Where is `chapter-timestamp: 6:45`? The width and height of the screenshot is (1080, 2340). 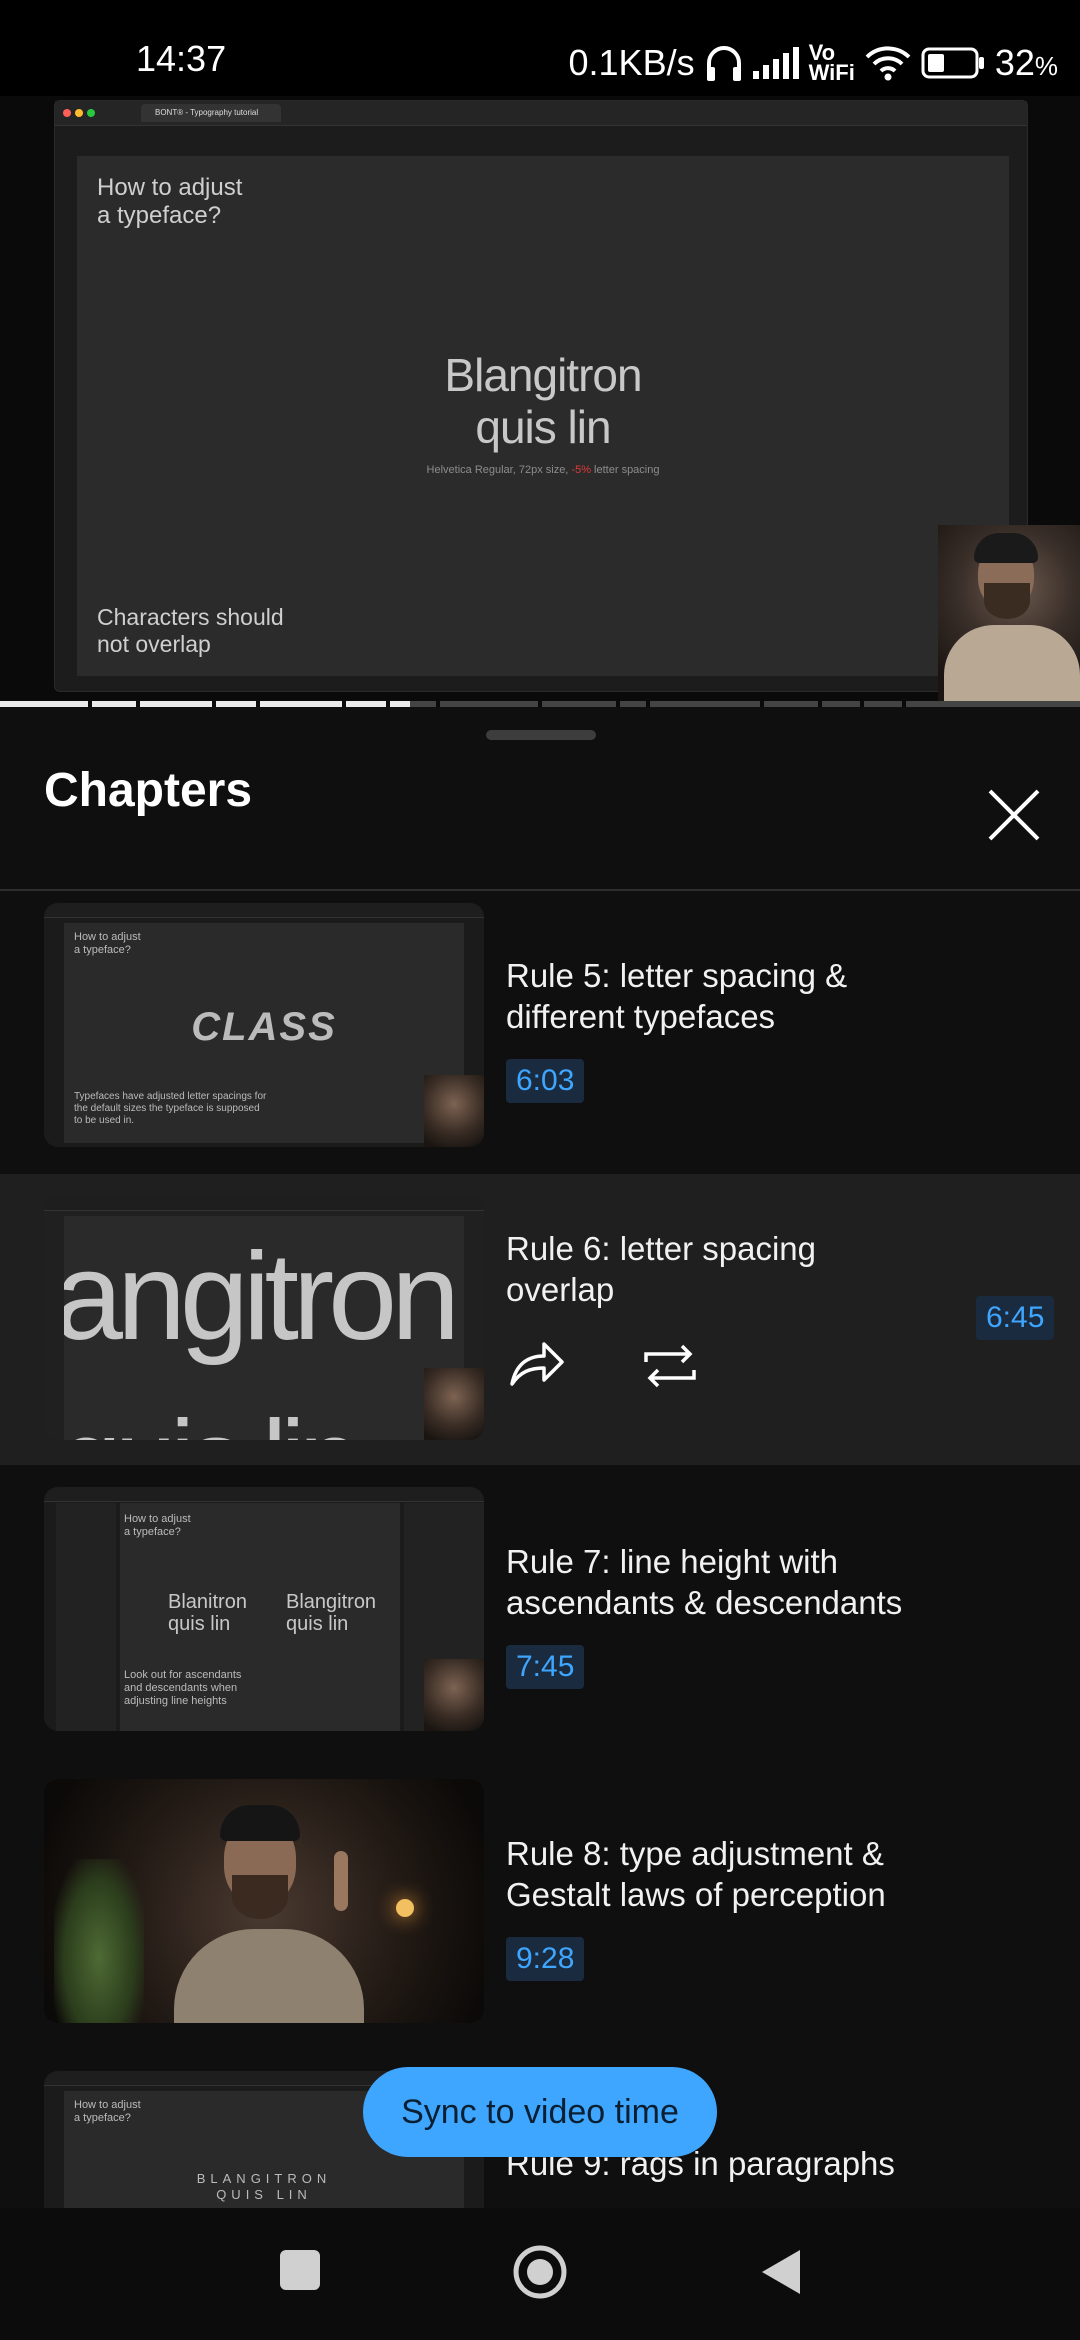 chapter-timestamp: 6:45 is located at coordinates (1015, 1318).